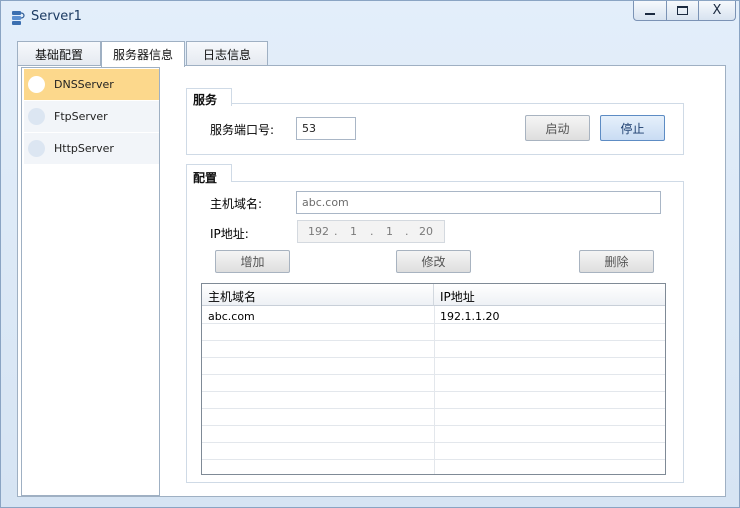 The width and height of the screenshot is (740, 508). I want to click on minimize-icon, so click(650, 13).